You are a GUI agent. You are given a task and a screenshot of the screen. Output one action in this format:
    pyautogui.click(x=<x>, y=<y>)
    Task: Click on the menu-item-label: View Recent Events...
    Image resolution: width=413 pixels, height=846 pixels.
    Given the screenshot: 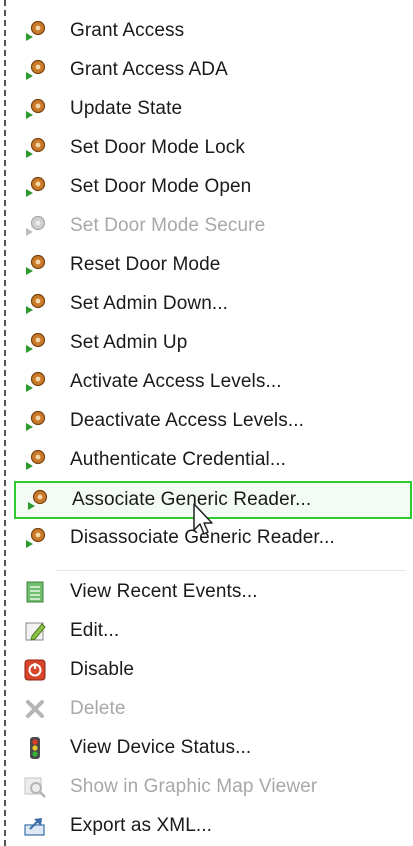 What is the action you would take?
    pyautogui.click(x=164, y=591)
    